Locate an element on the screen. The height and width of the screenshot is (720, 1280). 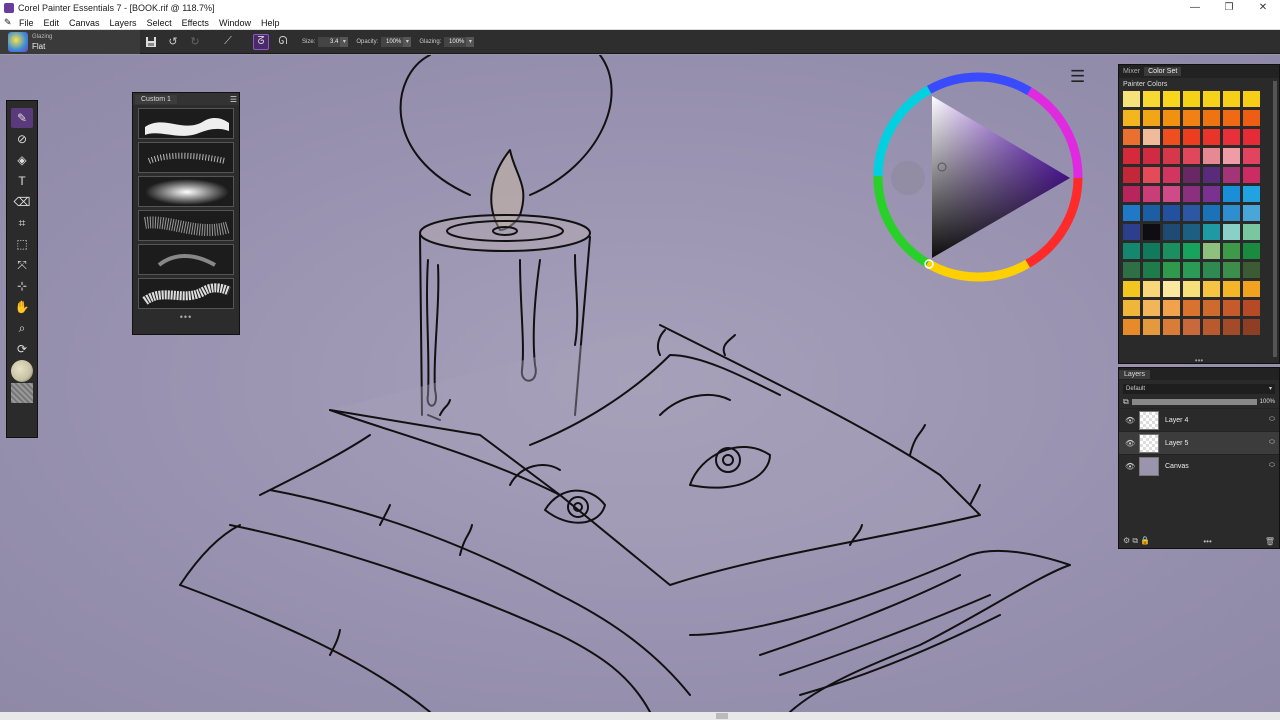
grabber-icon: ✋ is located at coordinates (22, 307).